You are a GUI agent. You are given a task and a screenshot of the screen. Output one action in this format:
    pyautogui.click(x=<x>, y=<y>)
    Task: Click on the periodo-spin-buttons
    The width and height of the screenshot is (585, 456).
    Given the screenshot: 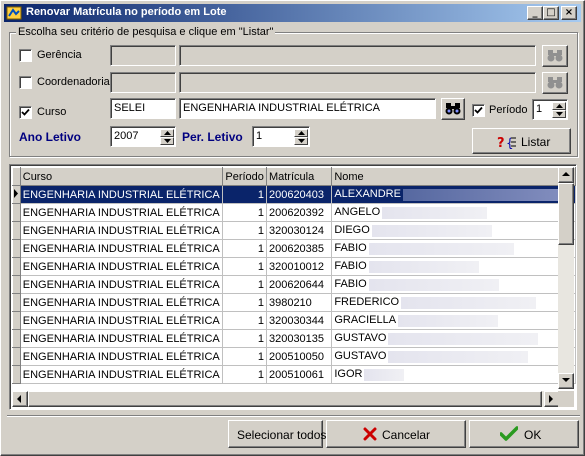 What is the action you would take?
    pyautogui.click(x=559, y=110)
    